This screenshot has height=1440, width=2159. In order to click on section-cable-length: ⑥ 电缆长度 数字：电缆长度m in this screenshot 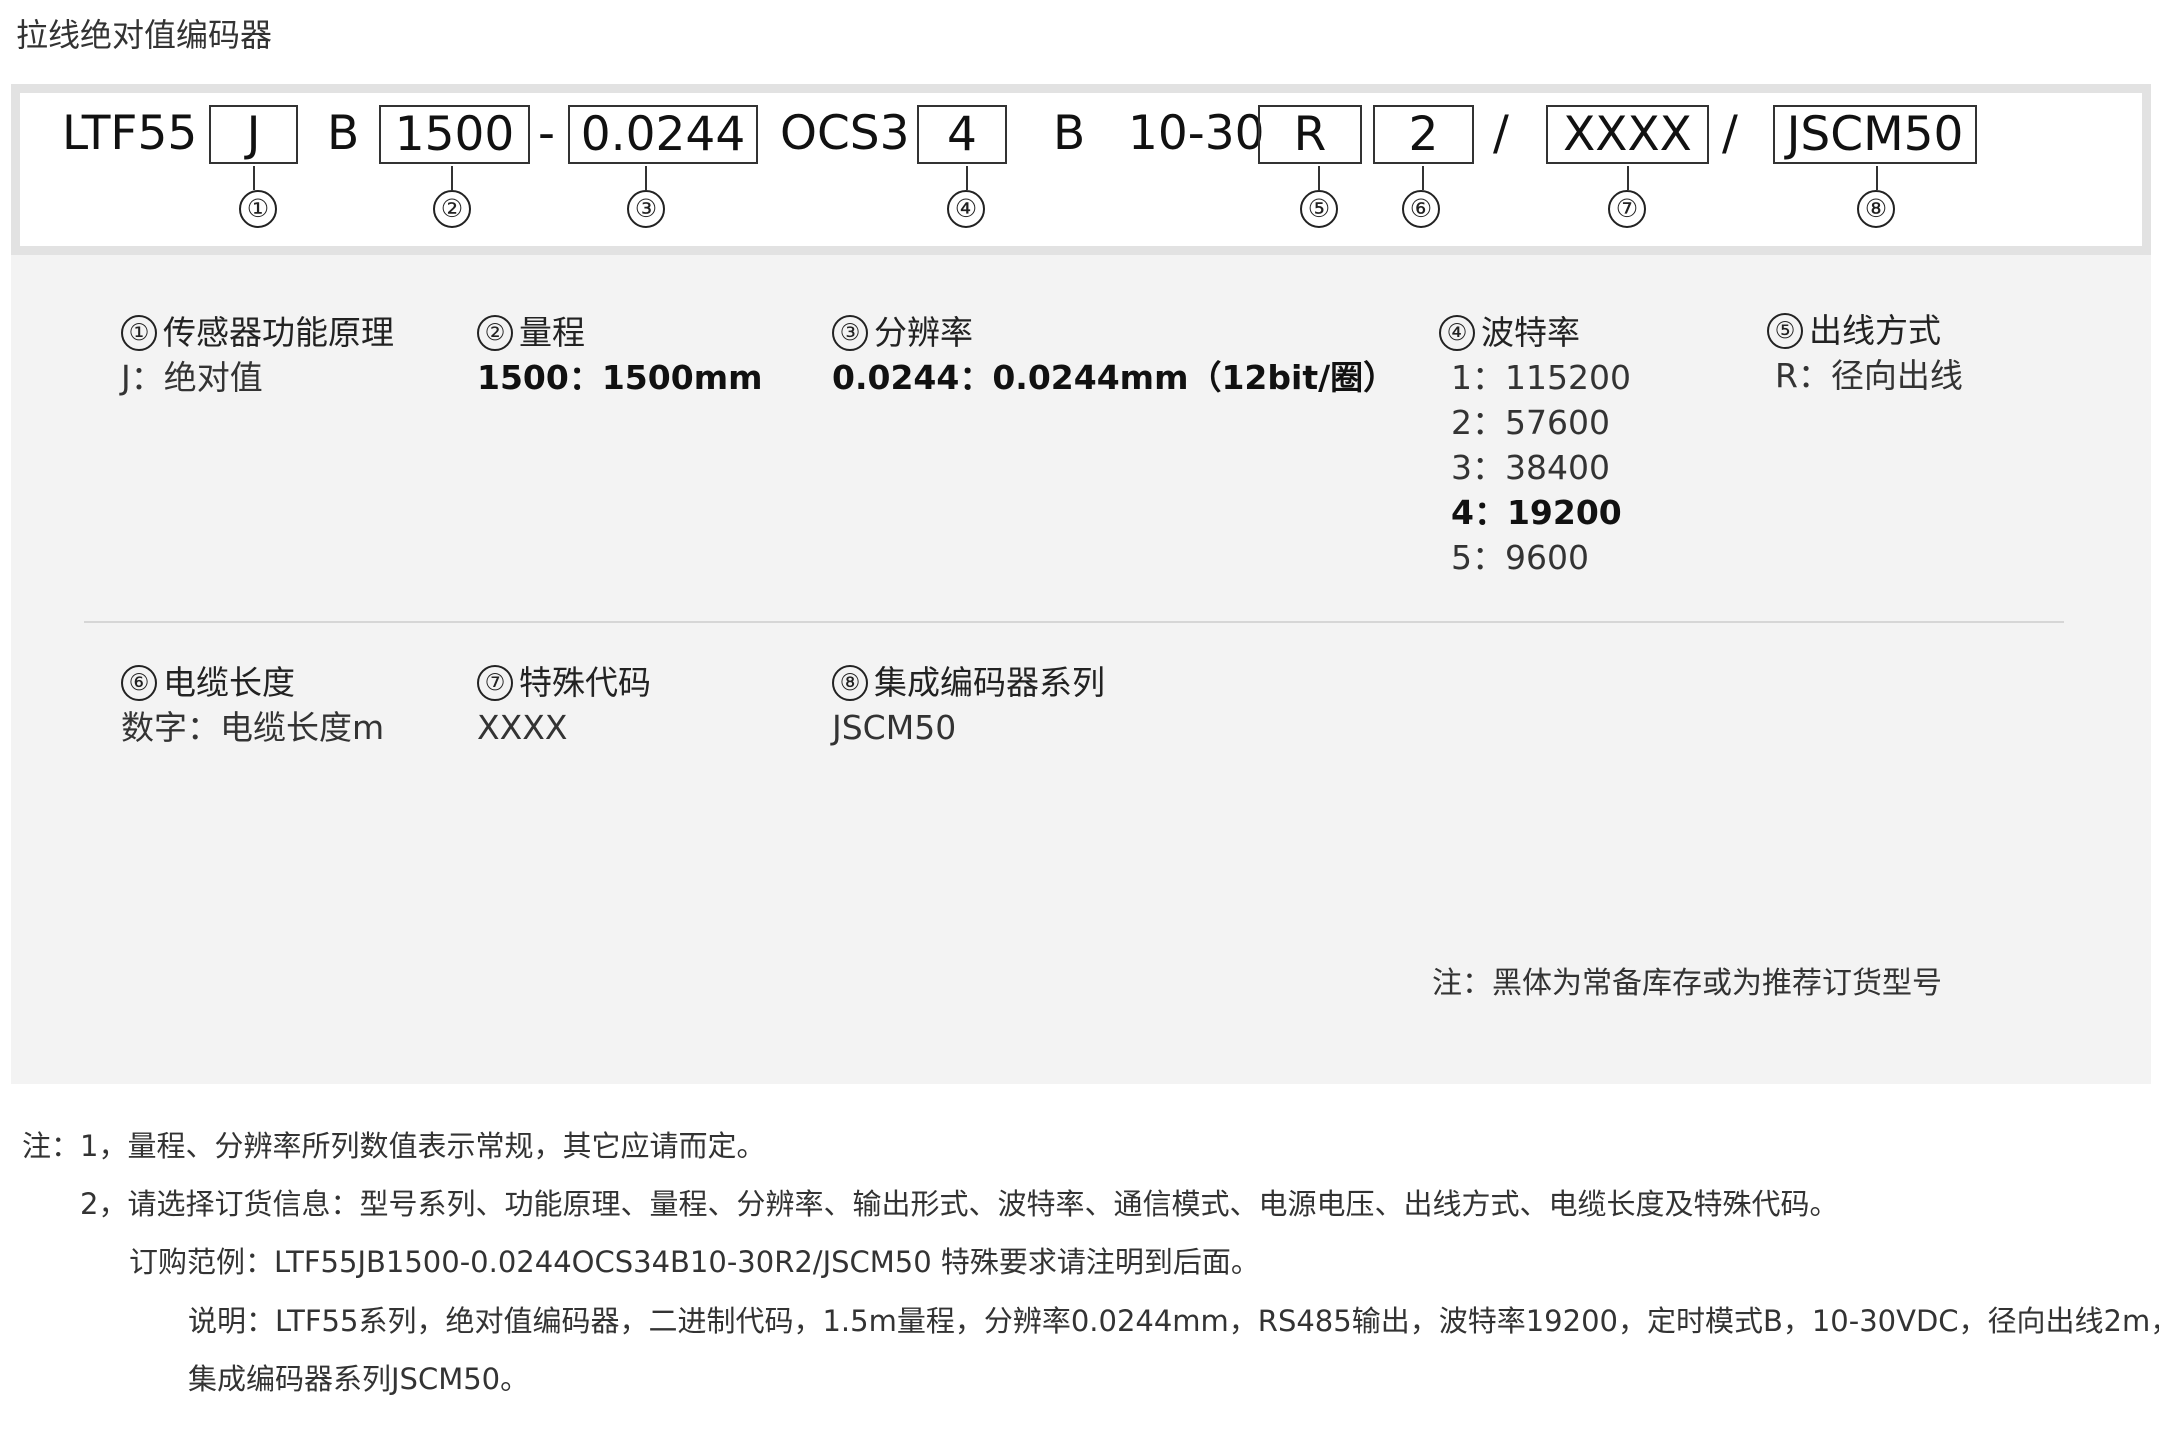, I will do `click(252, 705)`.